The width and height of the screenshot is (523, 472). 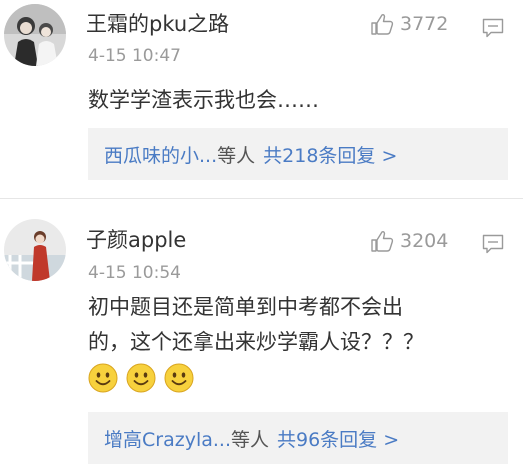 I want to click on emoji-row, so click(x=141, y=378).